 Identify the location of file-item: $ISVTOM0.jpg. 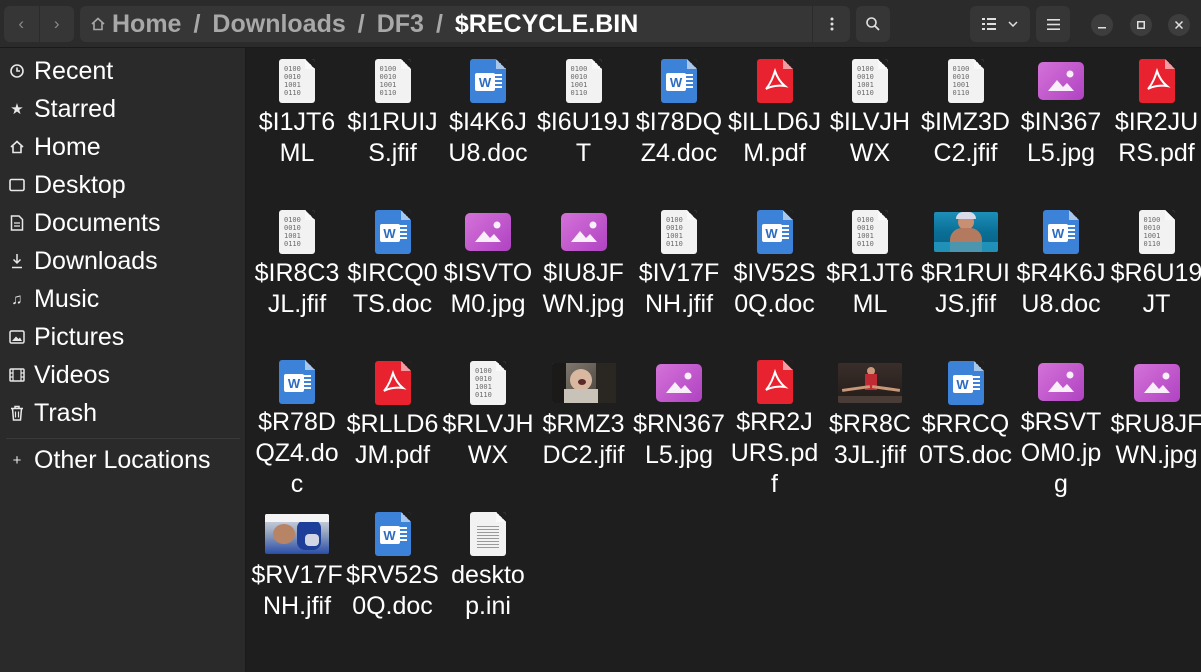
(488, 274).